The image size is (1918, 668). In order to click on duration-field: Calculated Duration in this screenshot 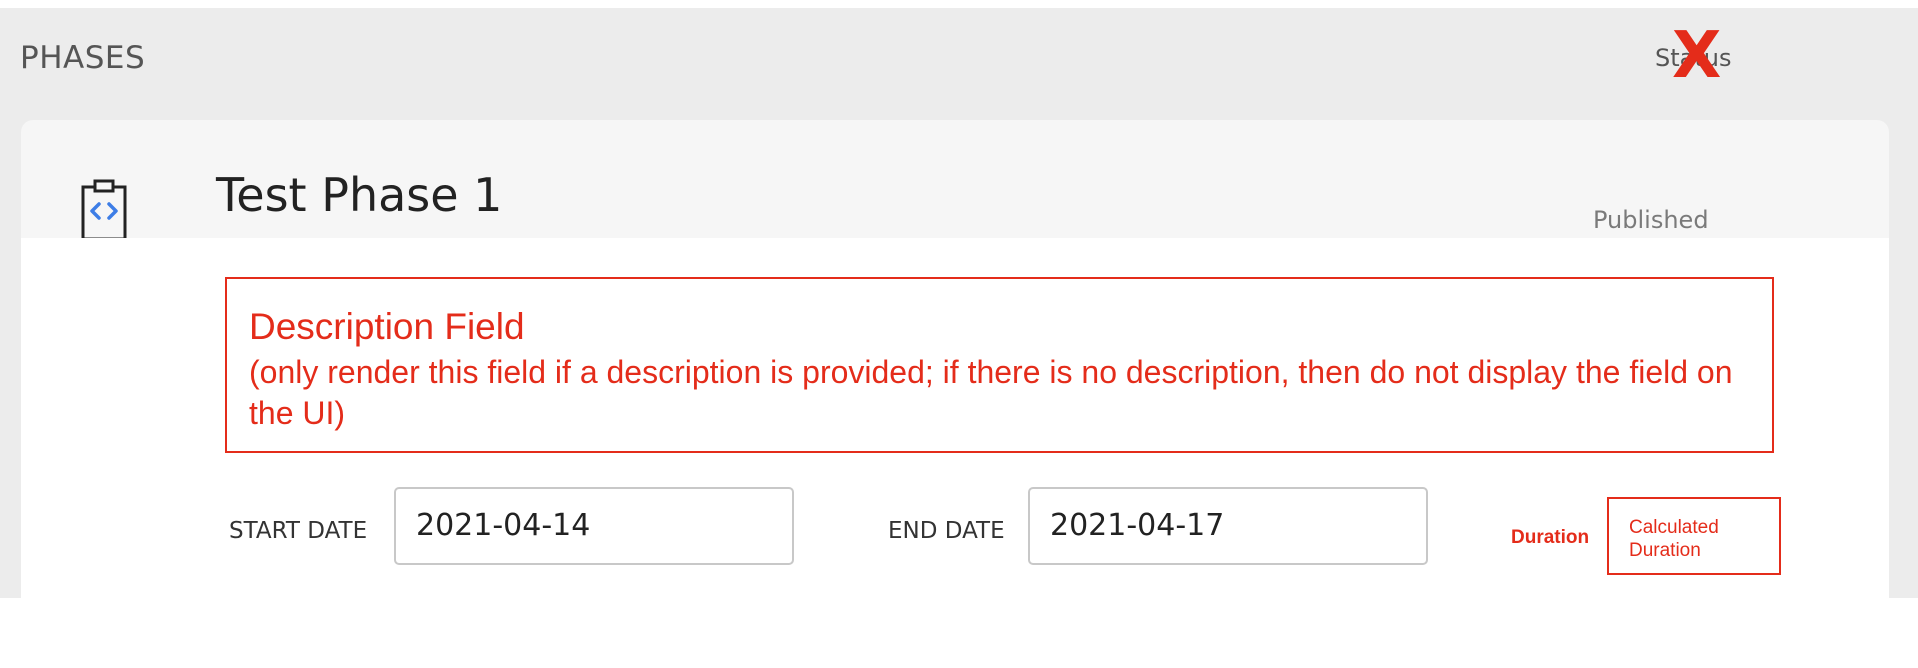, I will do `click(1694, 536)`.